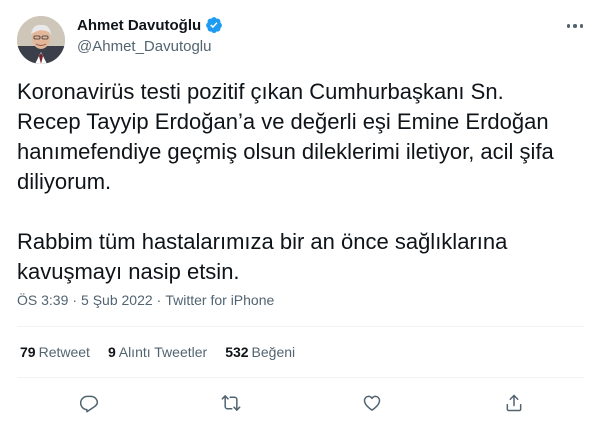 This screenshot has width=601, height=432. I want to click on author-name-row: Ahmet Davutoğlu, so click(150, 25).